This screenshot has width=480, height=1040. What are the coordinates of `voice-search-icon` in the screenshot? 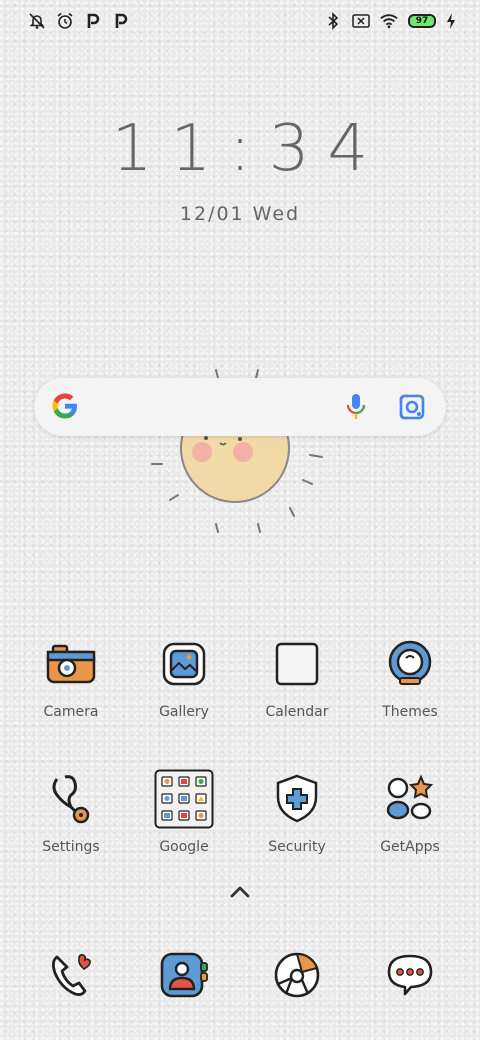 It's located at (356, 409).